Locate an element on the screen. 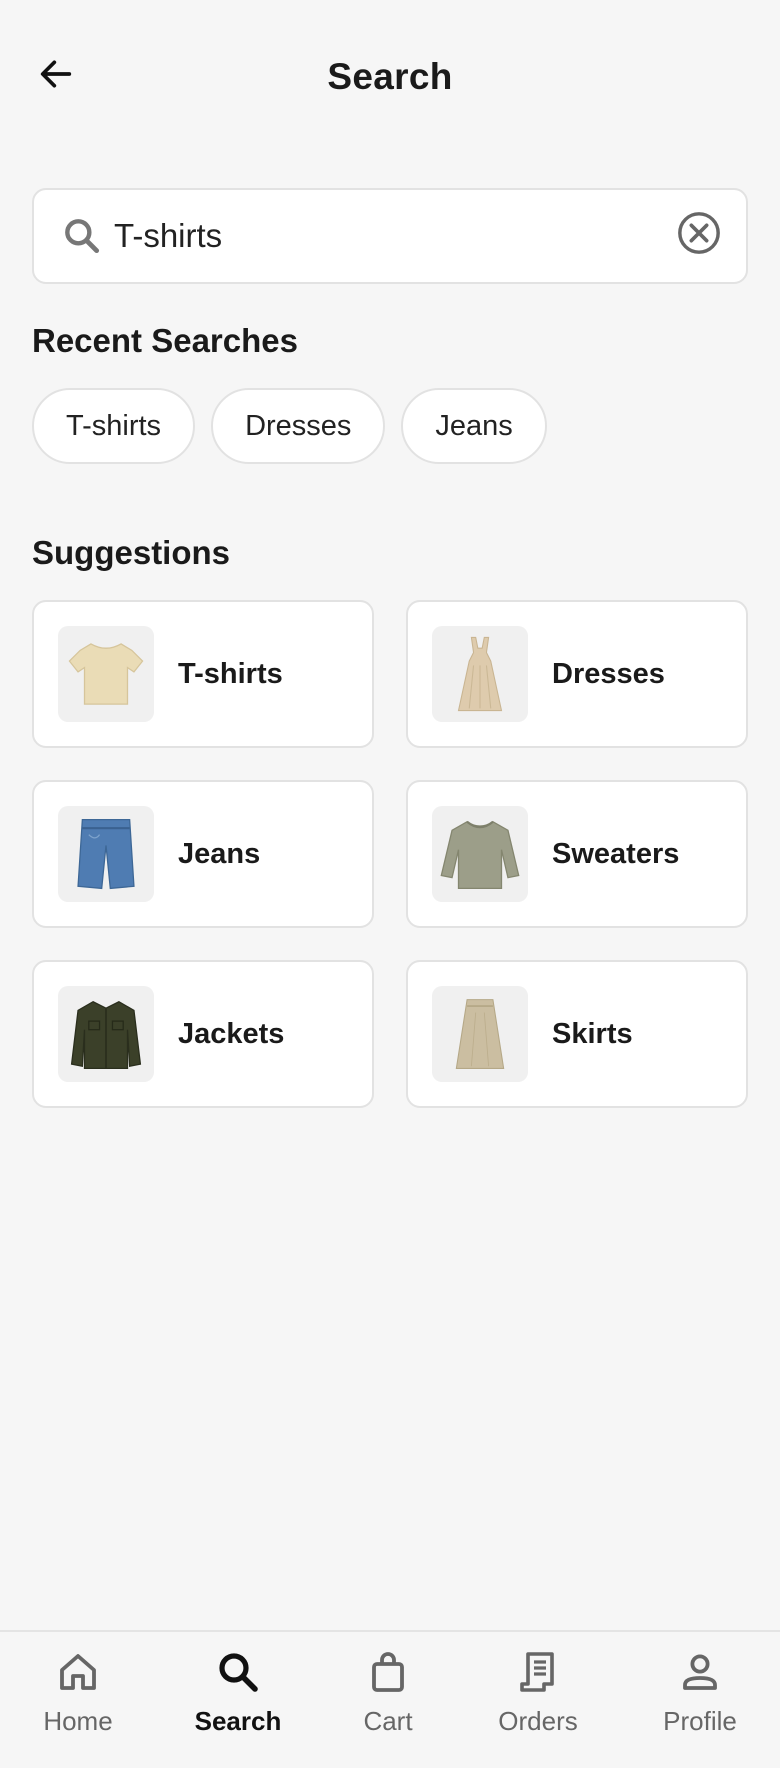 This screenshot has height=1768, width=780. suggestion-card-sweaters: Sweaters is located at coordinates (577, 854).